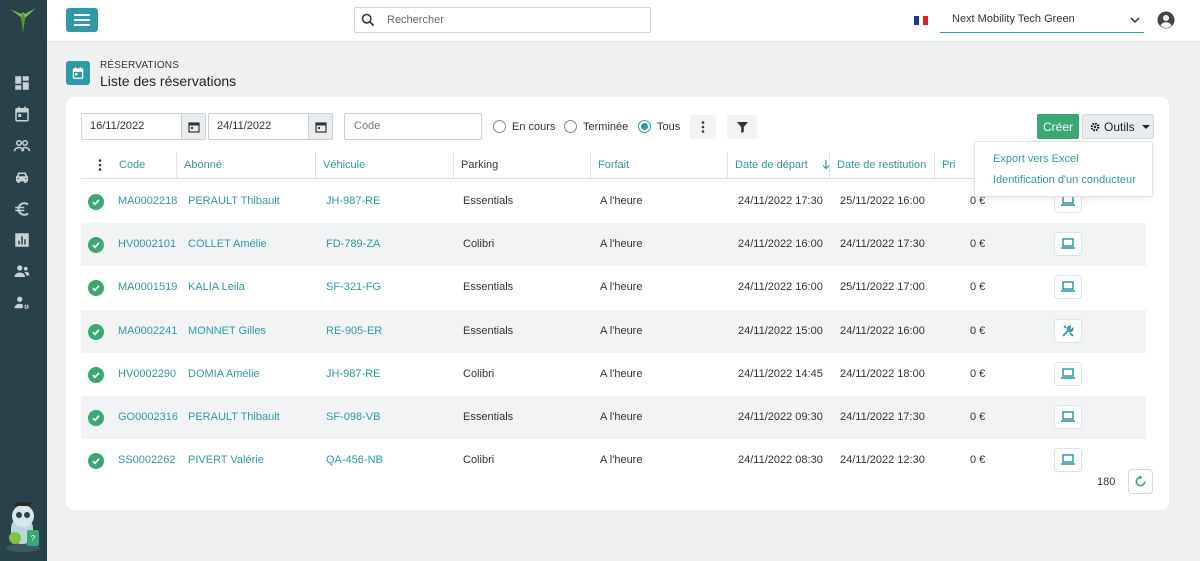  What do you see at coordinates (524, 126) in the screenshot?
I see `radio-en-cours: En cours` at bounding box center [524, 126].